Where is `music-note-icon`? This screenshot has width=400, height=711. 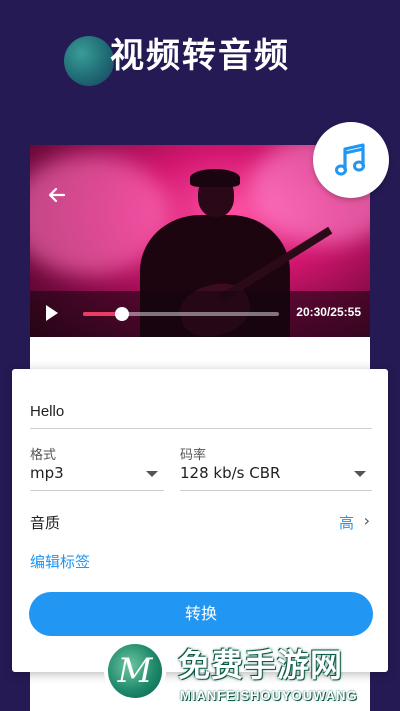
music-note-icon is located at coordinates (350, 159).